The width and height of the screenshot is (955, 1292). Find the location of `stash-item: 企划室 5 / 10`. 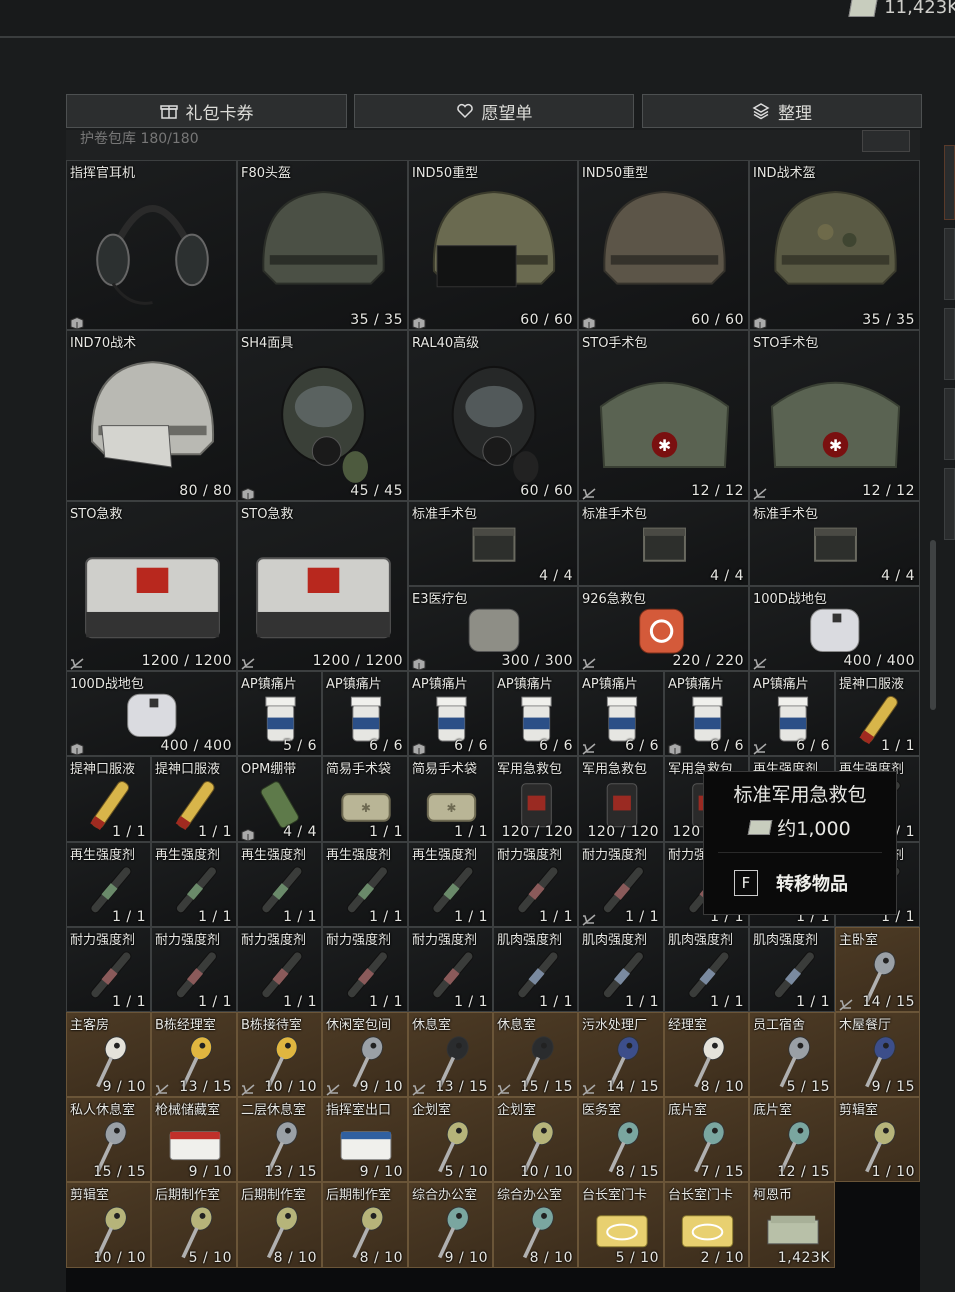

stash-item: 企划室 5 / 10 is located at coordinates (450, 1139).